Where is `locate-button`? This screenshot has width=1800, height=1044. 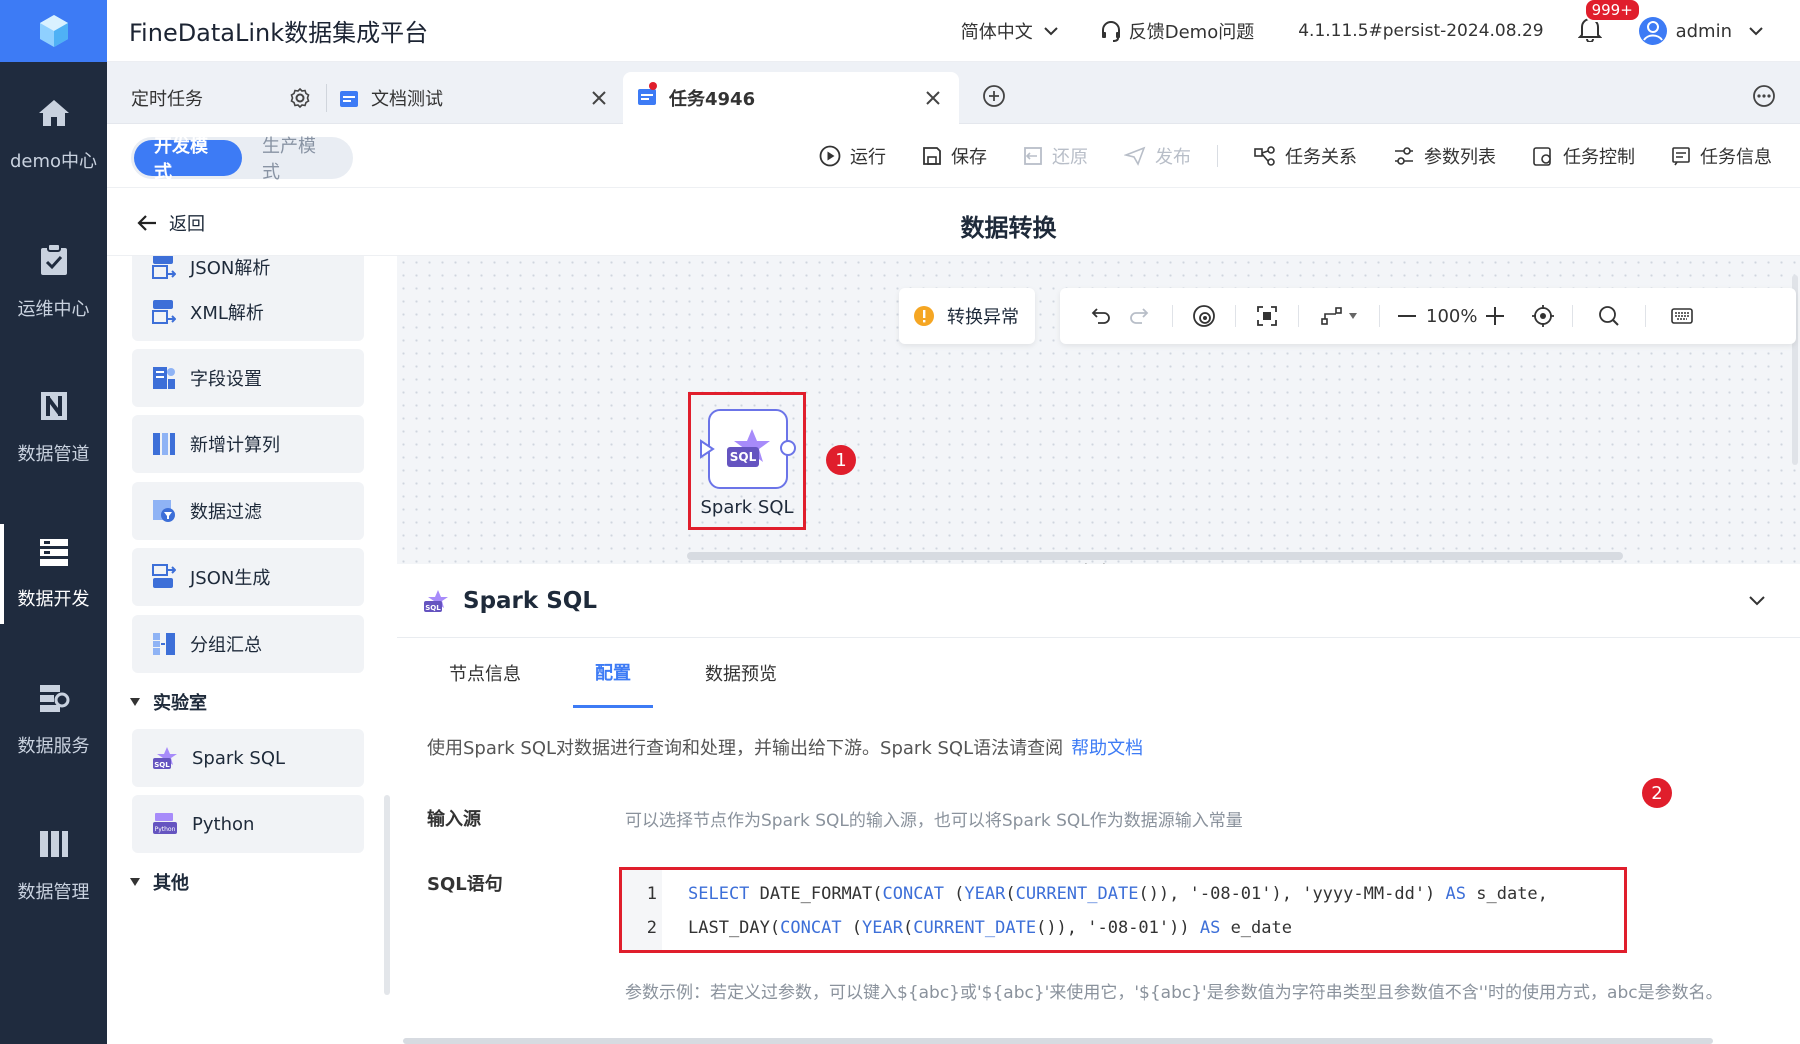
locate-button is located at coordinates (1543, 316).